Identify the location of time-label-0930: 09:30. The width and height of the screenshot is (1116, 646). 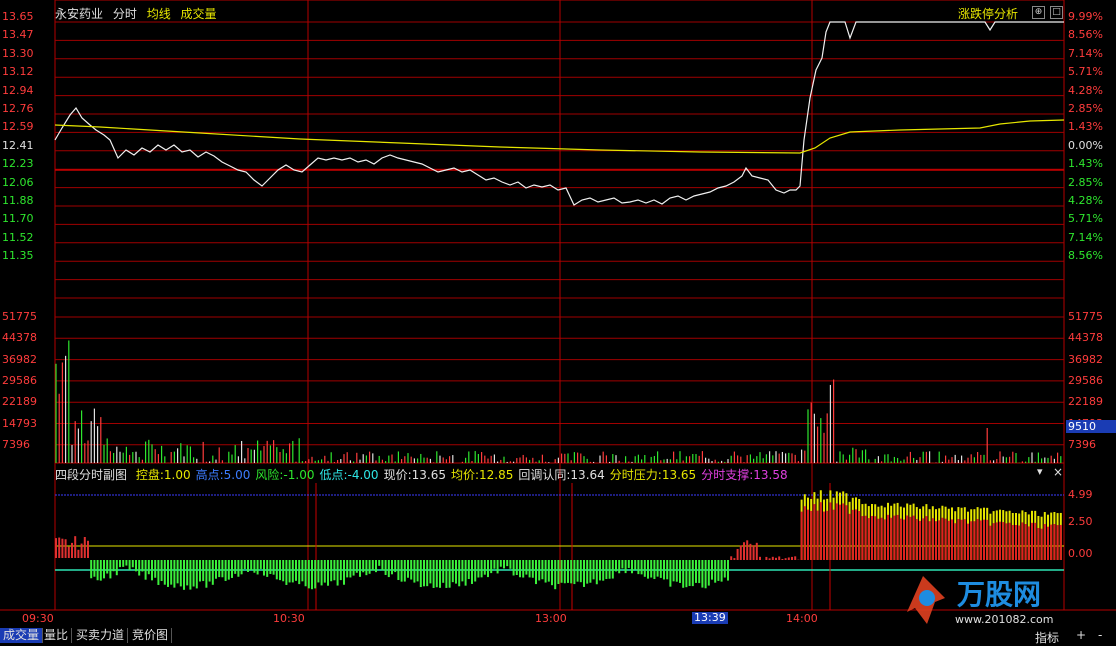
(38, 618).